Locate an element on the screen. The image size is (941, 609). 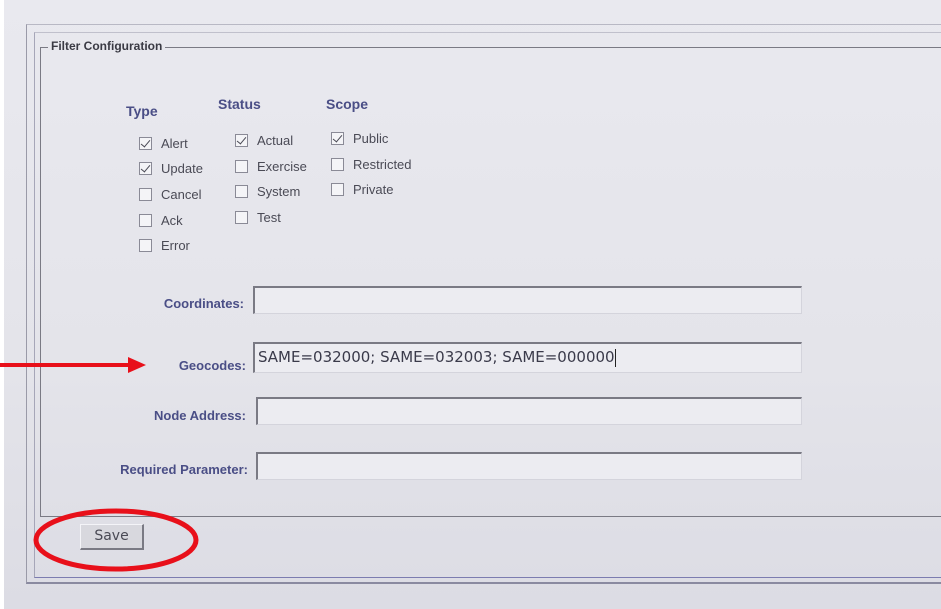
status-system-label: System is located at coordinates (279, 191).